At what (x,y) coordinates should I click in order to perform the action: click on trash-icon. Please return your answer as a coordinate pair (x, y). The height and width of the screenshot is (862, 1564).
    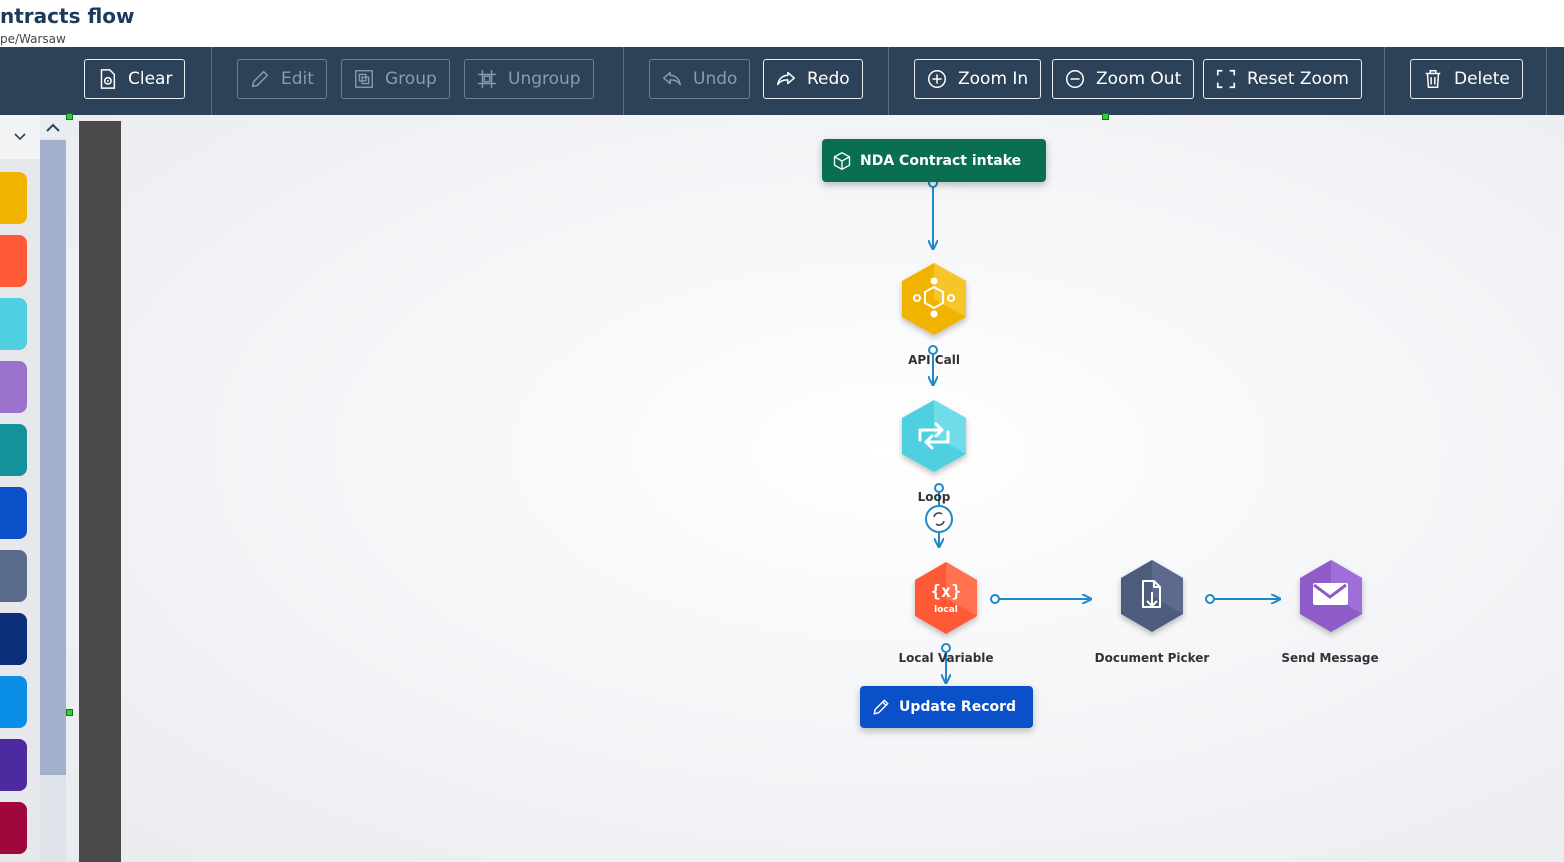
    Looking at the image, I should click on (1433, 79).